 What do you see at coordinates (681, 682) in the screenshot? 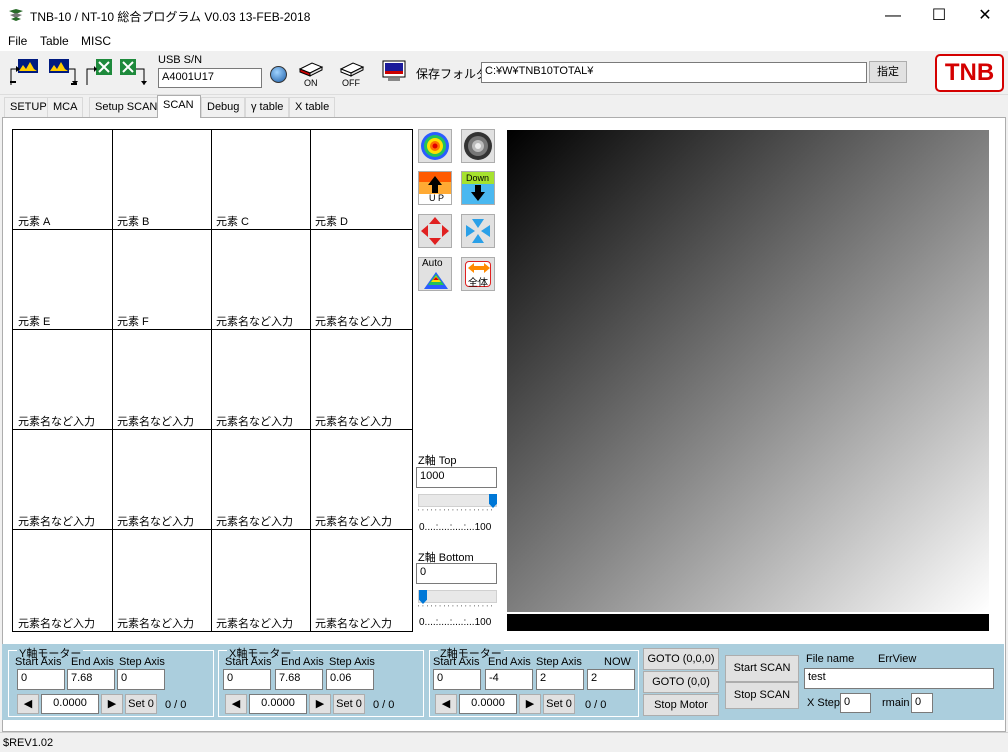
I see `goto-origin-xy-button: GOTO (0,0)` at bounding box center [681, 682].